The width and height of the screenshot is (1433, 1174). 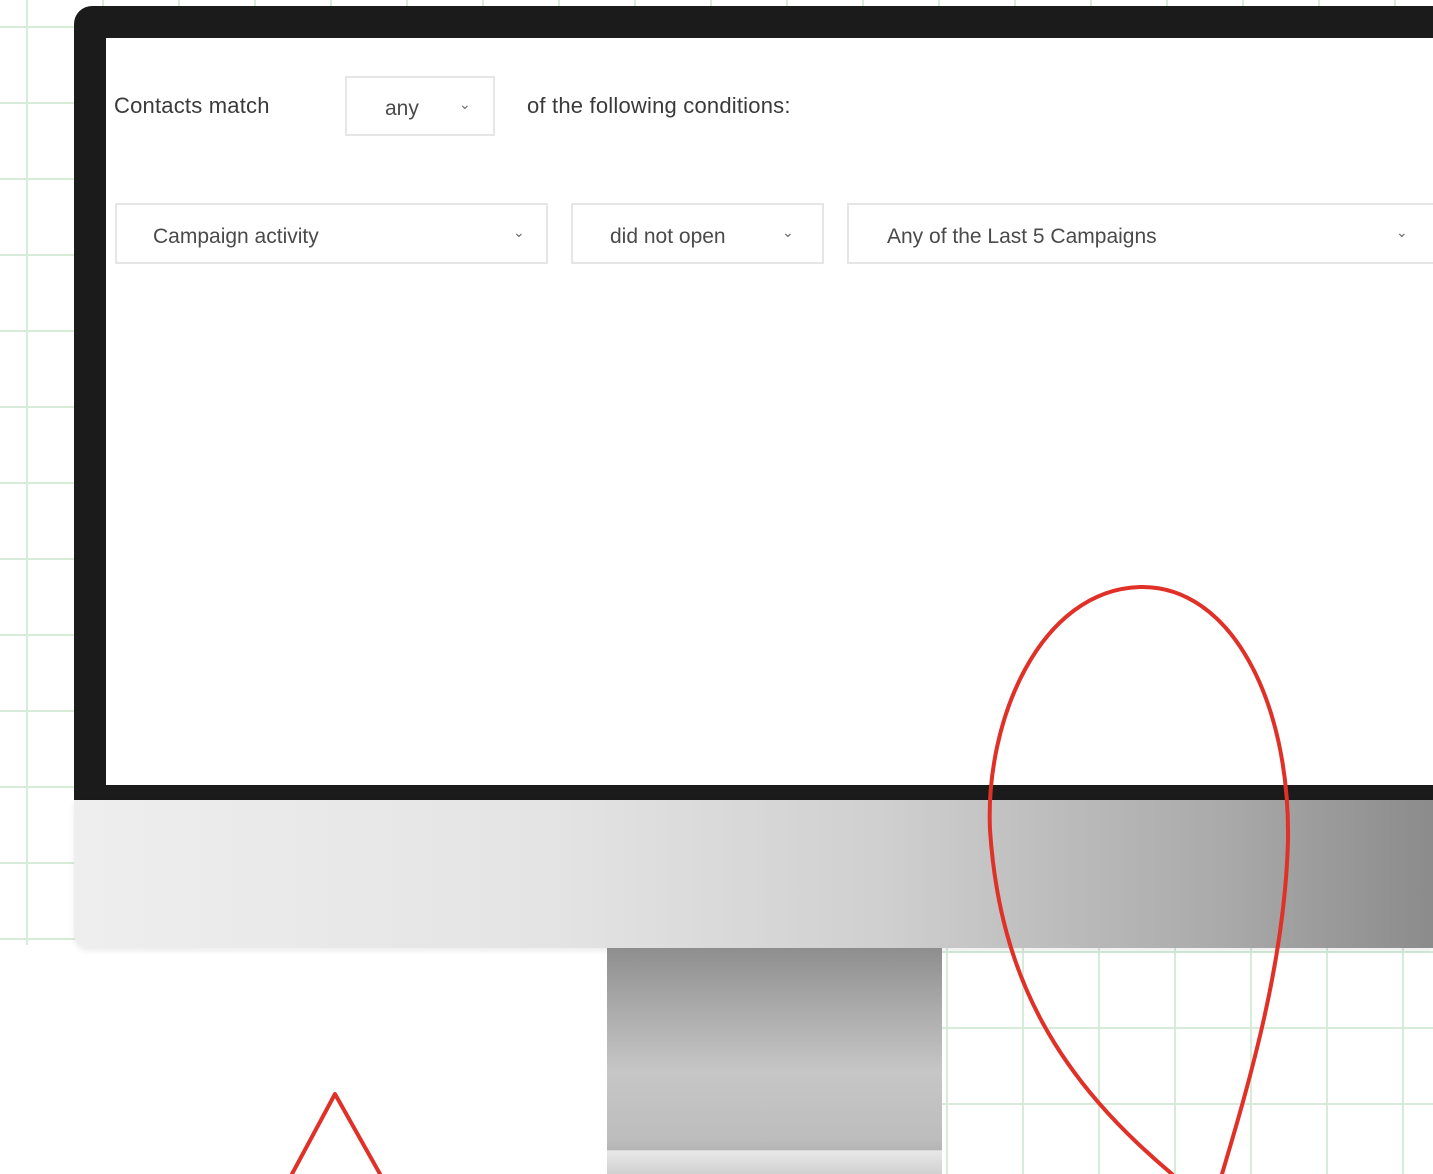 I want to click on annotation-loop, so click(x=1139, y=879).